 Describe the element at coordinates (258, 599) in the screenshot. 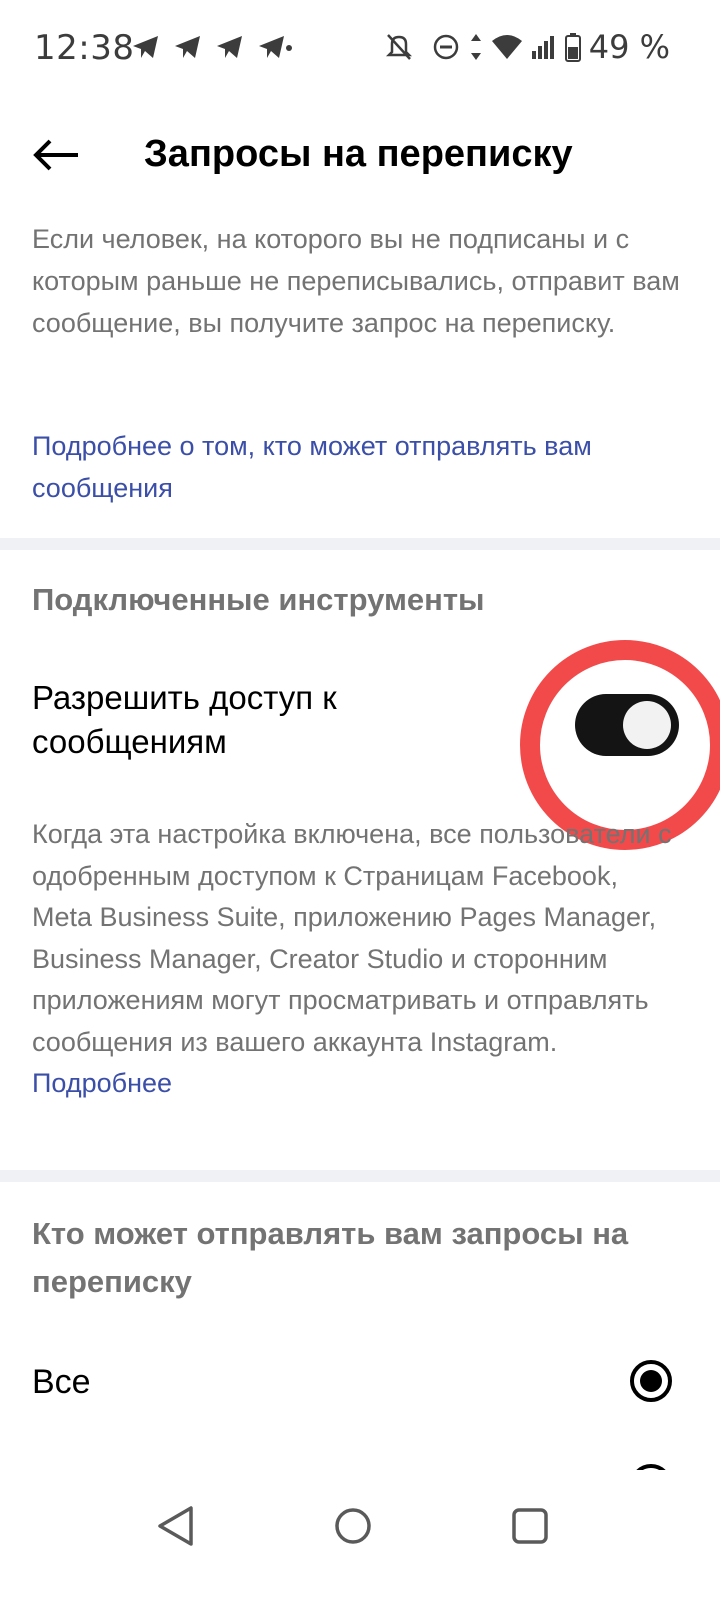

I see `section-header-connected-tools: Подключенные инструменты` at that location.